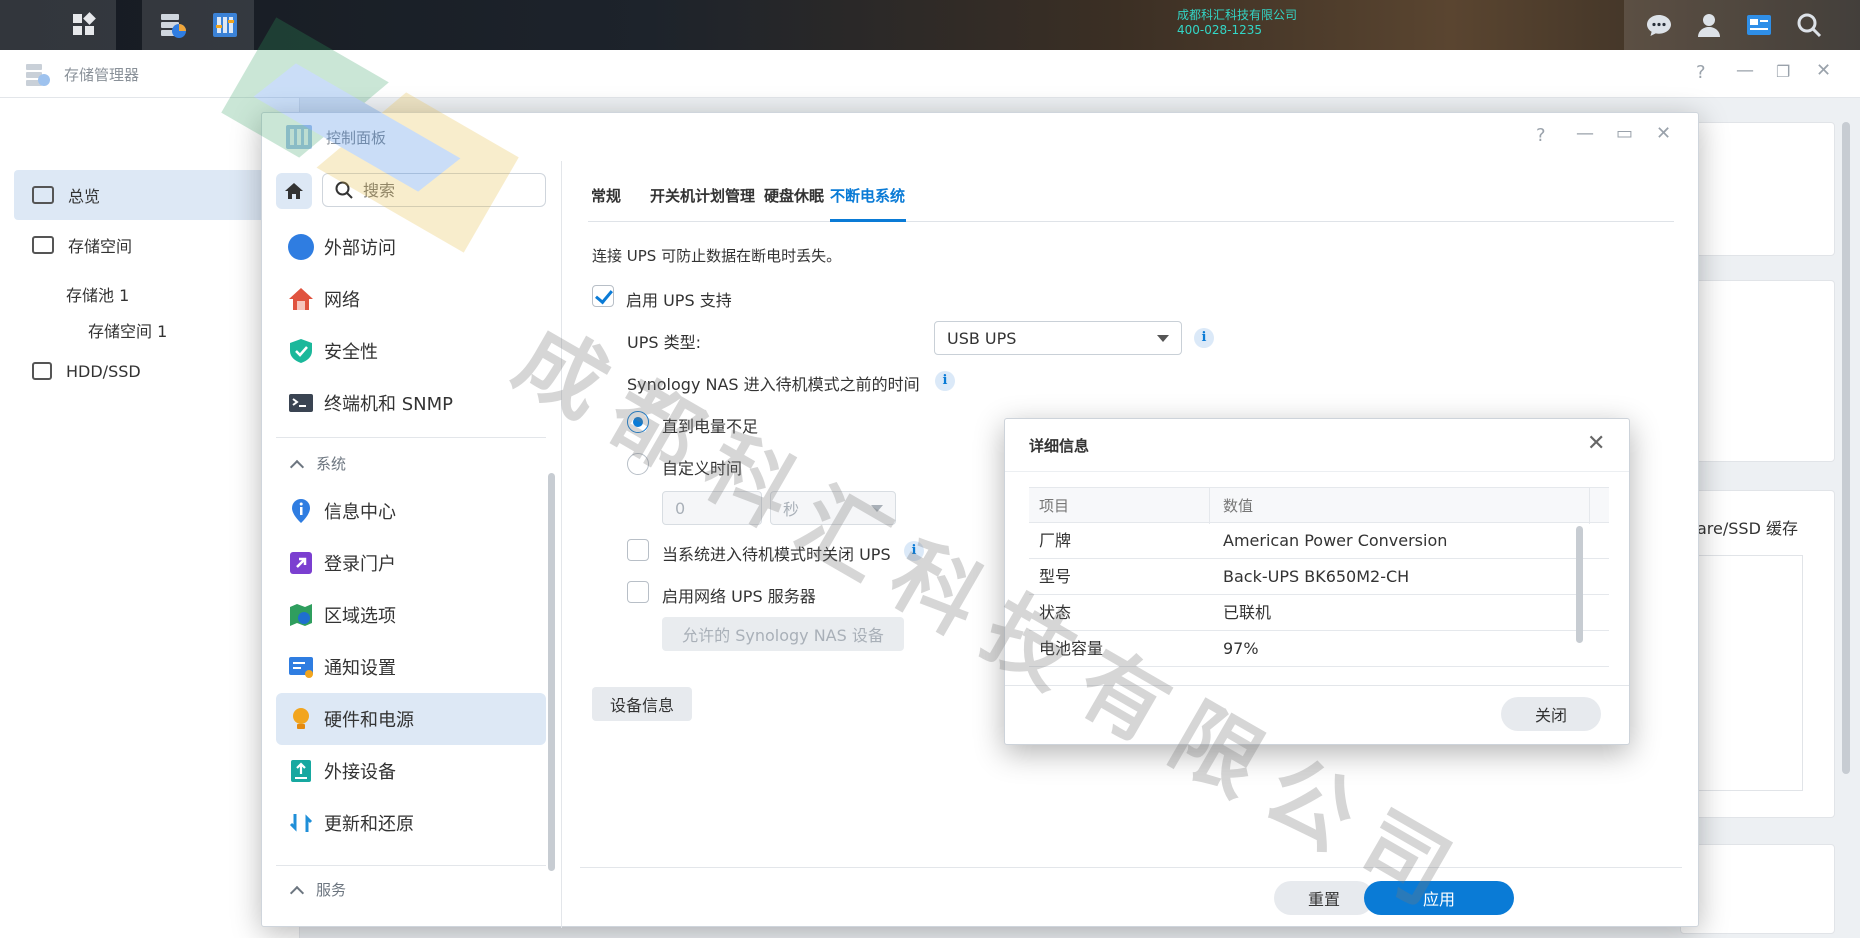 The width and height of the screenshot is (1860, 938). I want to click on network-home-icon, so click(301, 299).